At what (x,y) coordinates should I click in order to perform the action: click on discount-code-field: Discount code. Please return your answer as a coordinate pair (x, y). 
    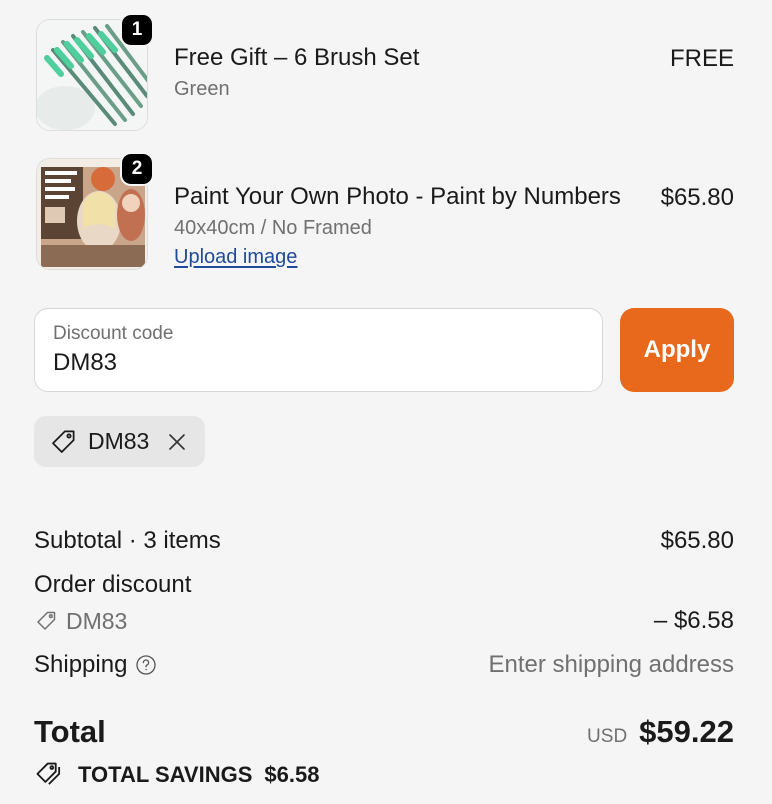
    Looking at the image, I should click on (318, 350).